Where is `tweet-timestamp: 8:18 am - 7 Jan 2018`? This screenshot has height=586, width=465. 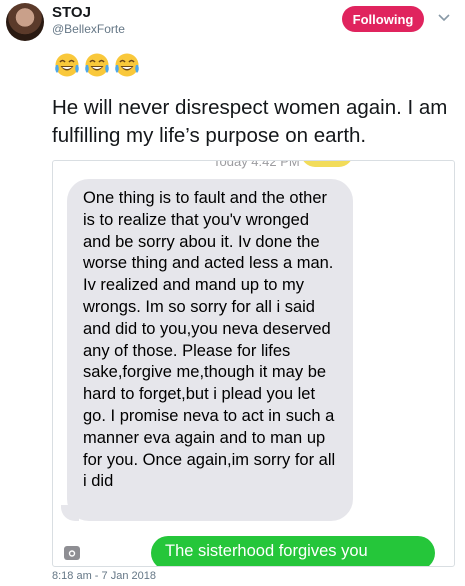 tweet-timestamp: 8:18 am - 7 Jan 2018 is located at coordinates (104, 576).